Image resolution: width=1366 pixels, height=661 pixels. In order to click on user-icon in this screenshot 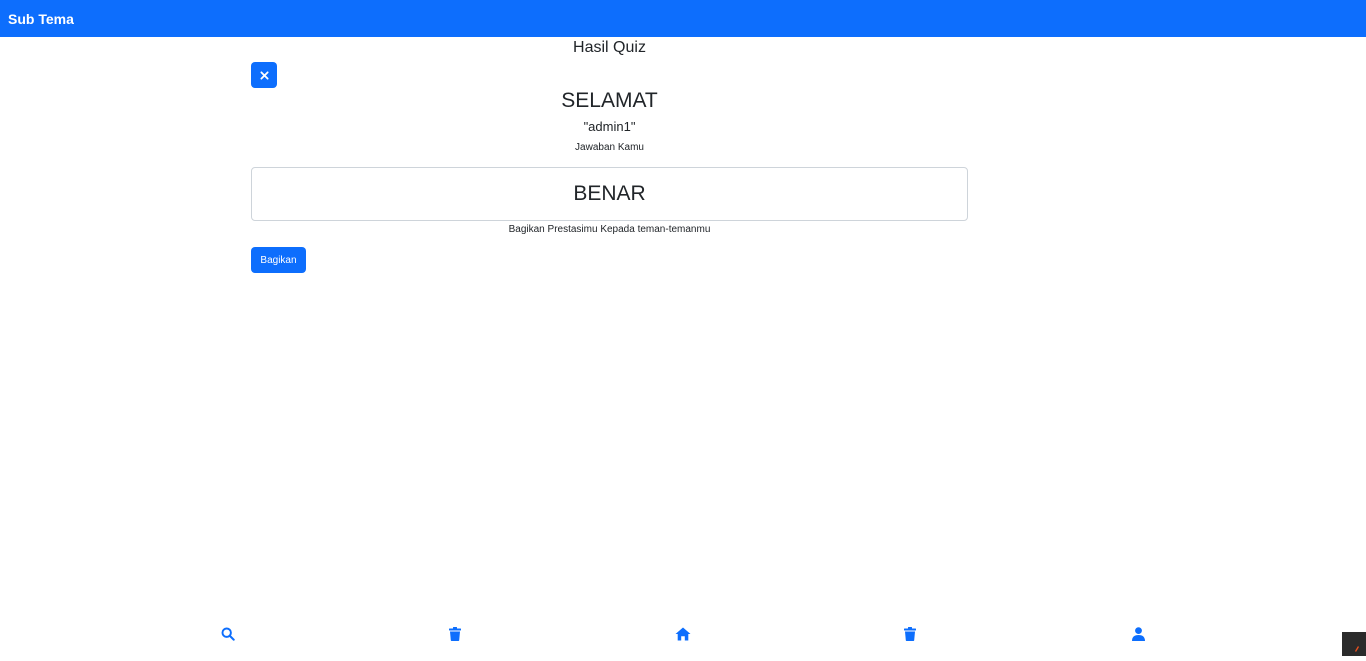, I will do `click(1138, 634)`.